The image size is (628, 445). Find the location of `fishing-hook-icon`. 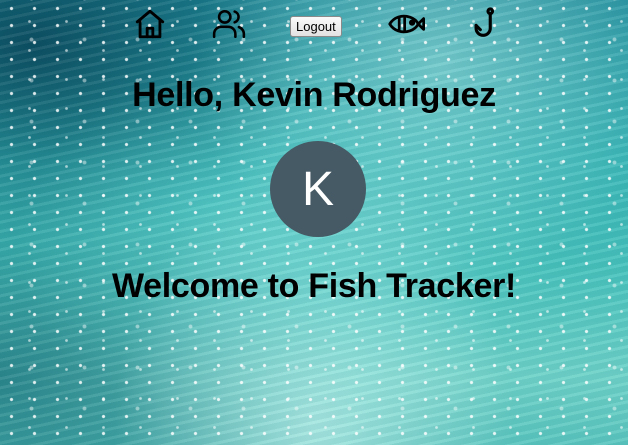

fishing-hook-icon is located at coordinates (486, 24).